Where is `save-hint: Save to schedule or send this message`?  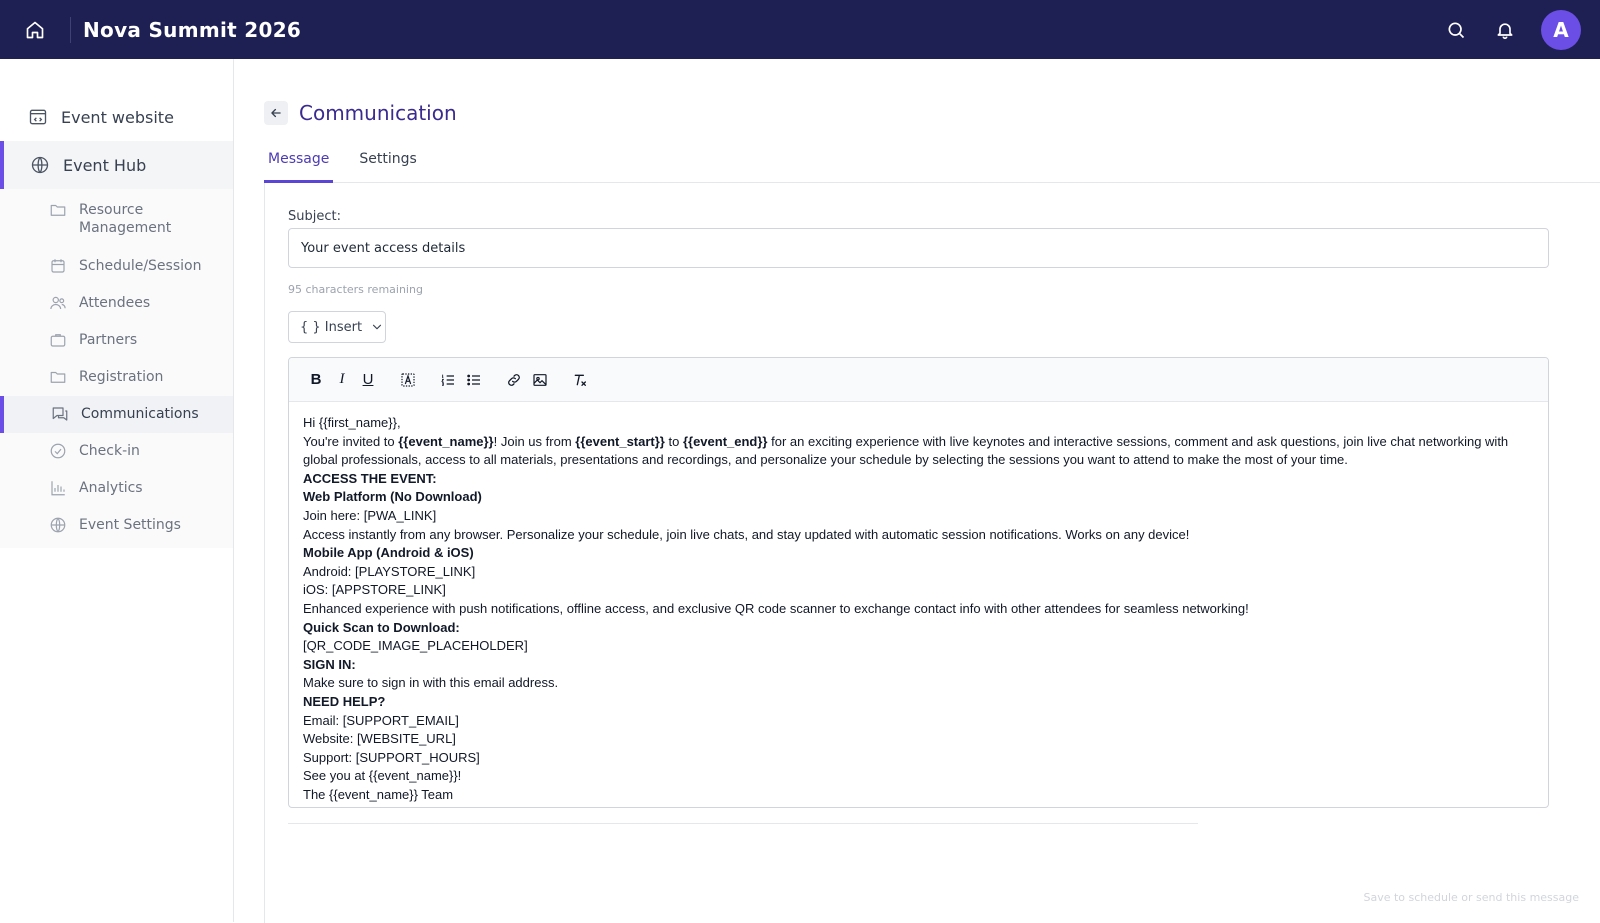 save-hint: Save to schedule or send this message is located at coordinates (1471, 897).